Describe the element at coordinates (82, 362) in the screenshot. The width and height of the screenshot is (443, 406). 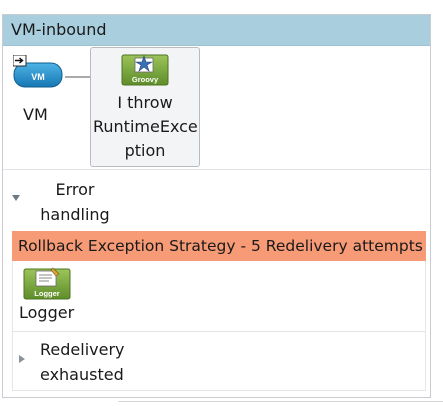
I see `redelivery-exhausted-label: Redelivery exhausted` at that location.